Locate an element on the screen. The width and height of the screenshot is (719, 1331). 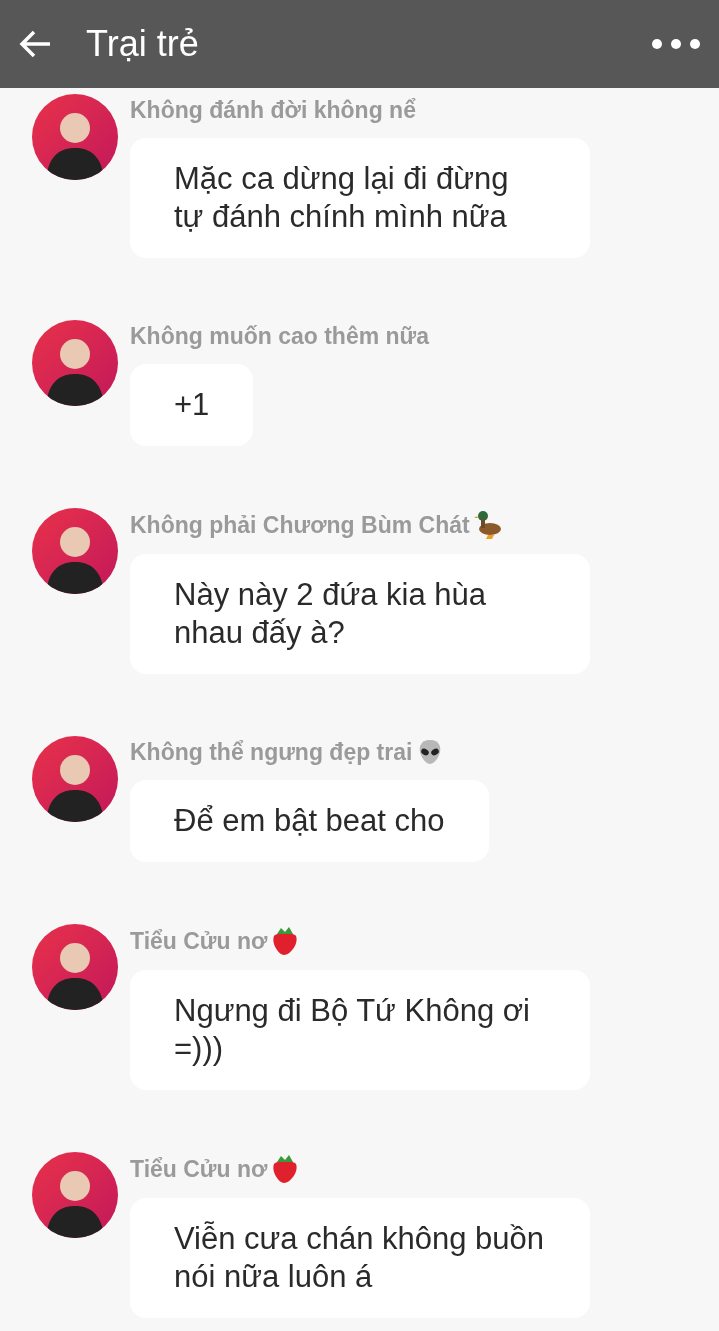
back-arrow-icon is located at coordinates (35, 44).